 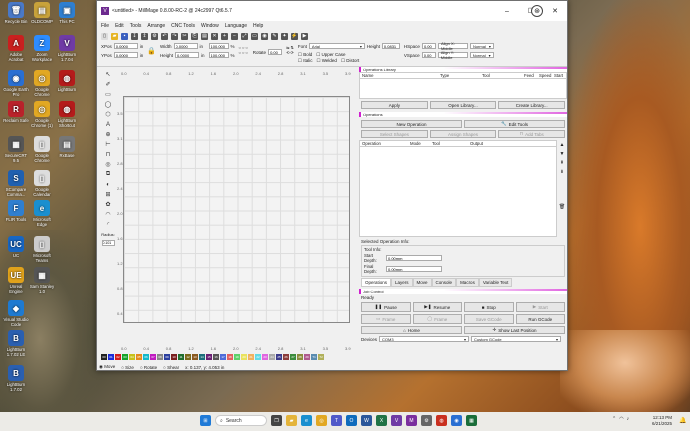 What do you see at coordinates (119, 26) in the screenshot?
I see `menu-item: Edit` at bounding box center [119, 26].